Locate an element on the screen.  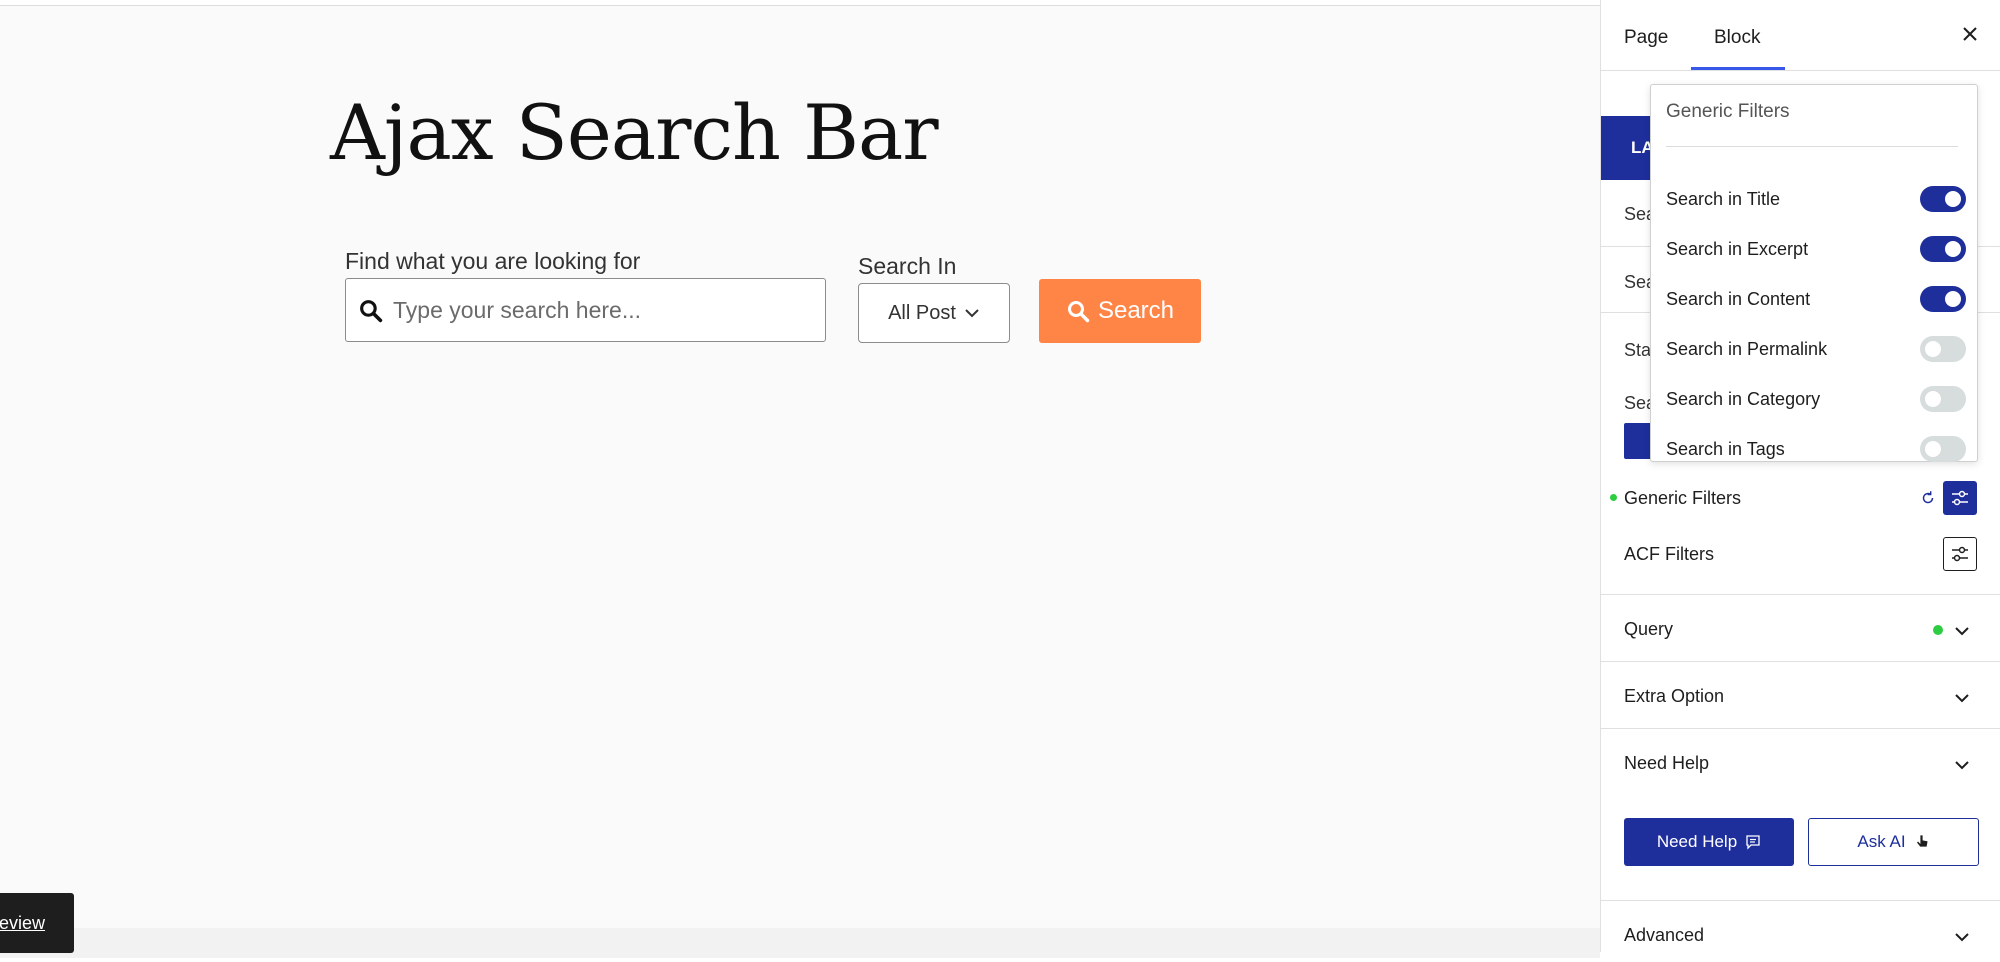
tab-page: Page is located at coordinates (1646, 38).